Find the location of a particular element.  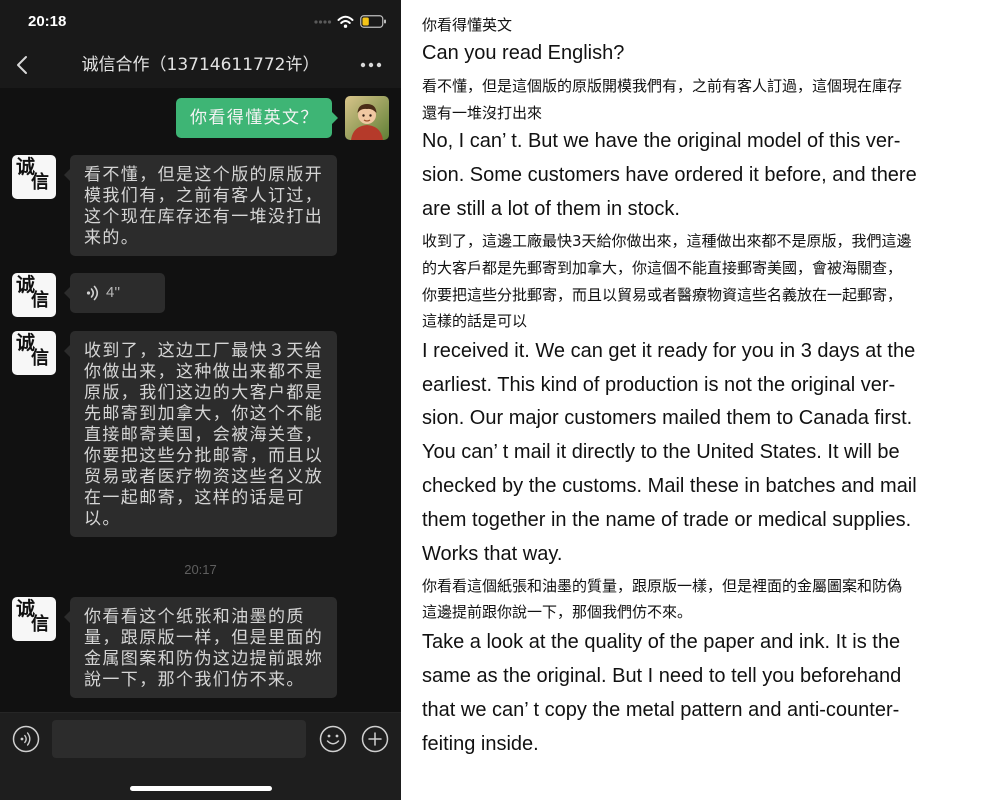

battery-icon is located at coordinates (373, 21).